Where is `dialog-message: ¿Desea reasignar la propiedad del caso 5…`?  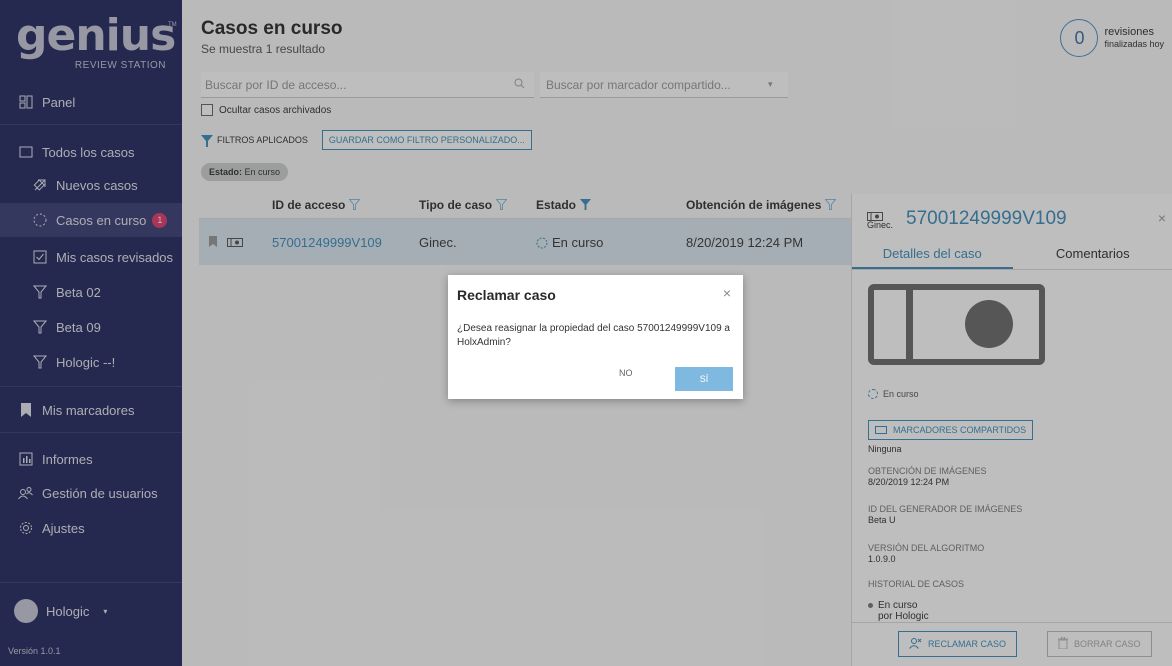
dialog-message: ¿Desea reasignar la propiedad del caso 5… is located at coordinates (593, 335).